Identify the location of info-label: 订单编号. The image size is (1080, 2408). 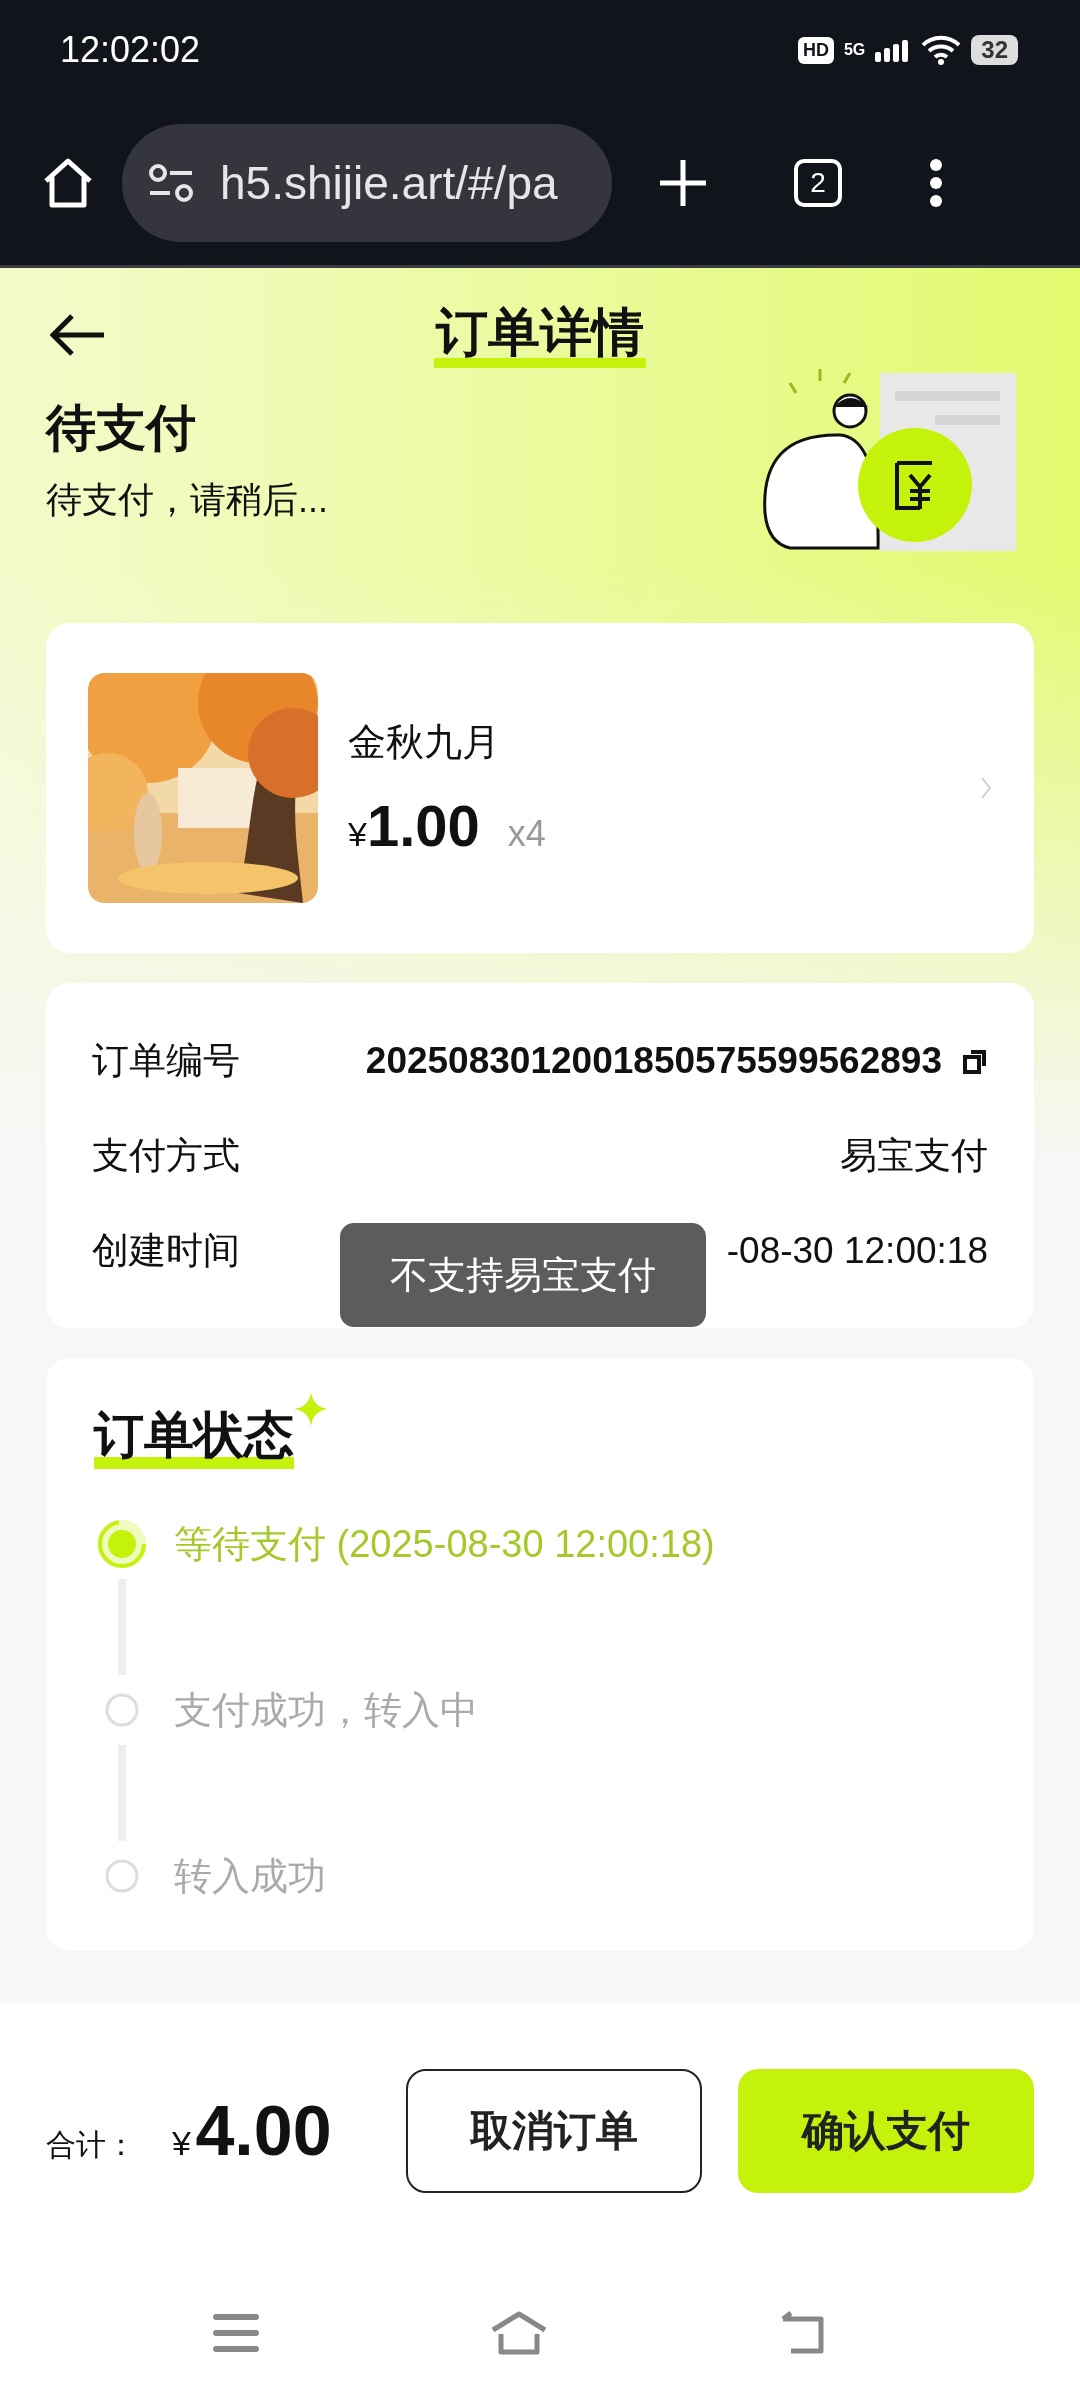
(166, 1060).